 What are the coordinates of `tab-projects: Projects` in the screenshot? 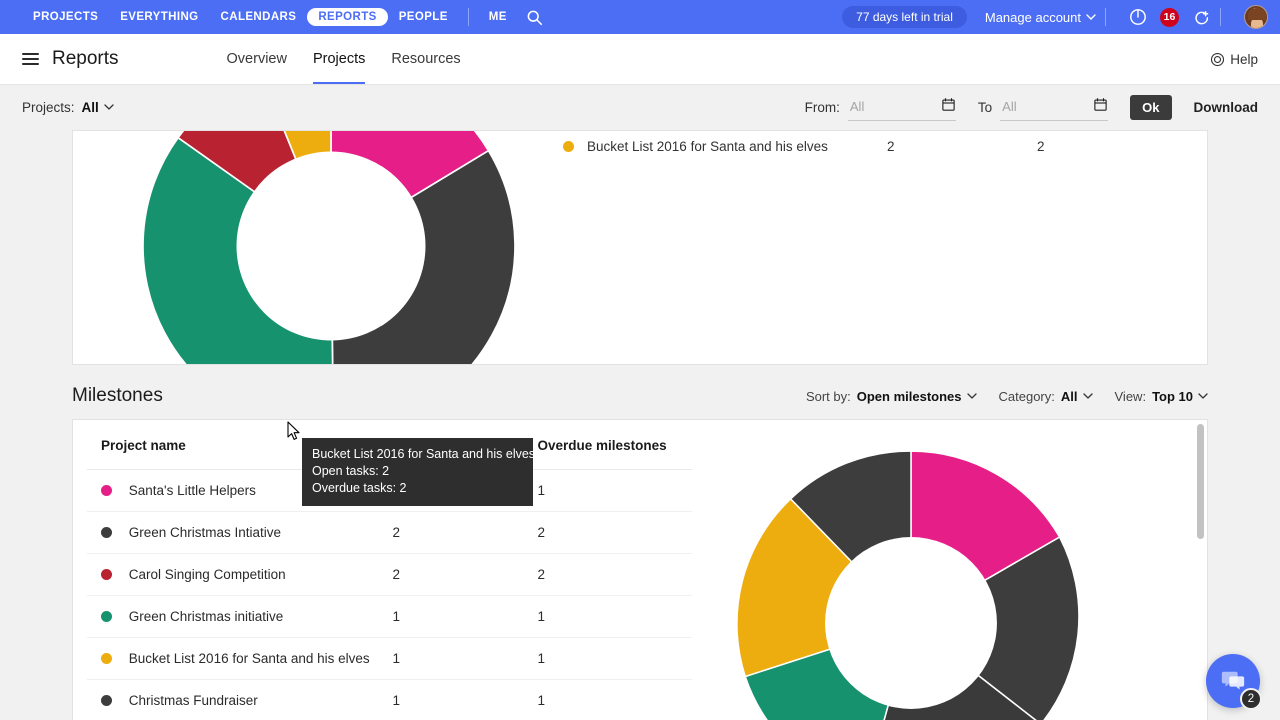 It's located at (339, 59).